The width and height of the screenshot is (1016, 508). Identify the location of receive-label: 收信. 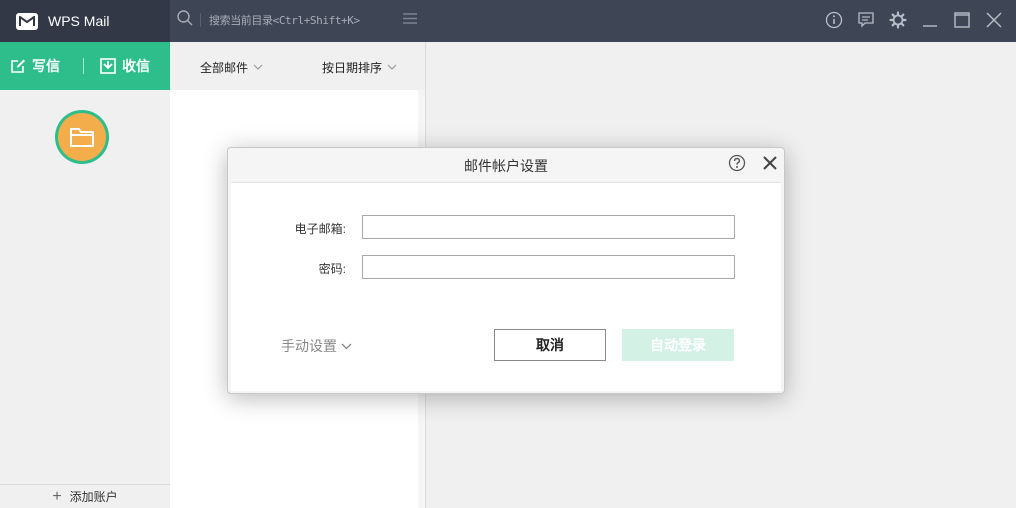
(136, 66).